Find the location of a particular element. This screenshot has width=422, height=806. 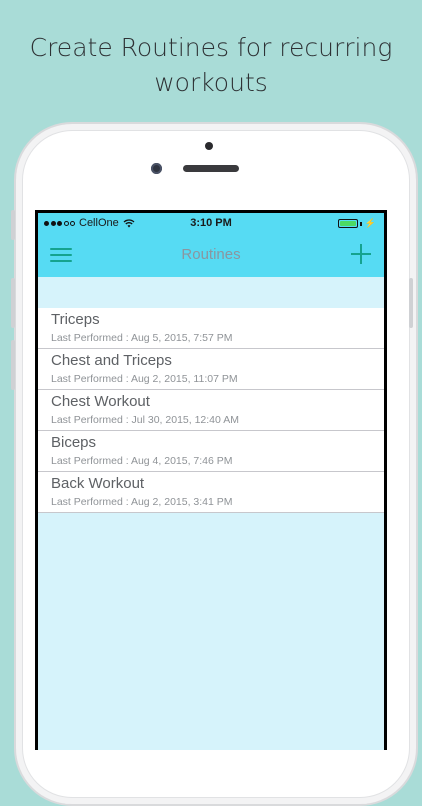

routine-name: Chest and Triceps is located at coordinates (111, 360).